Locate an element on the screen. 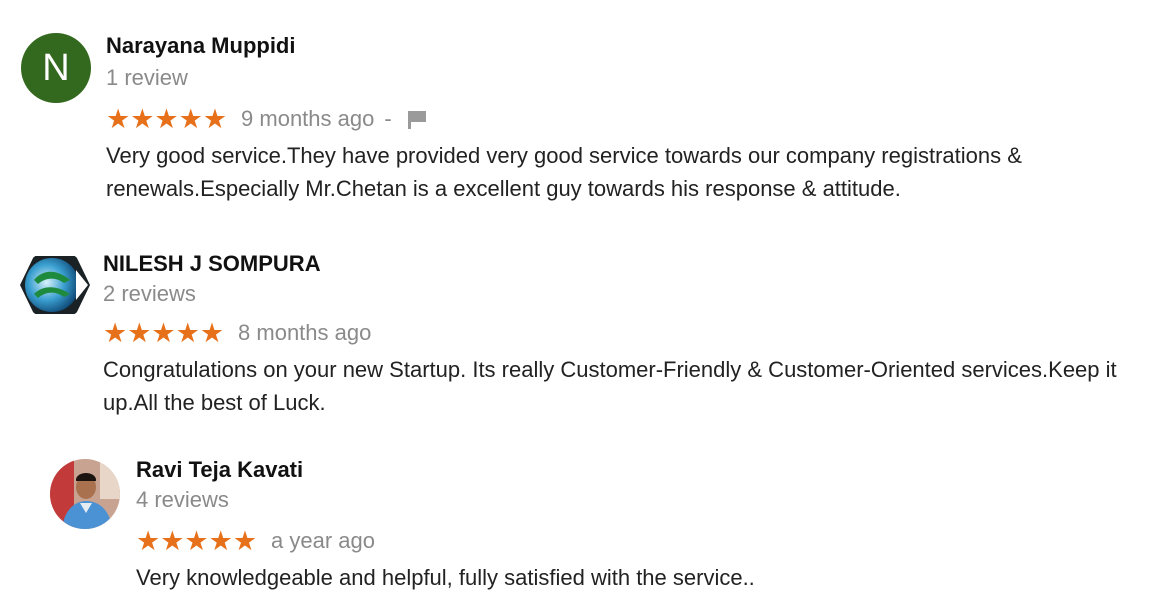 This screenshot has height=611, width=1168. flag-icon is located at coordinates (417, 119).